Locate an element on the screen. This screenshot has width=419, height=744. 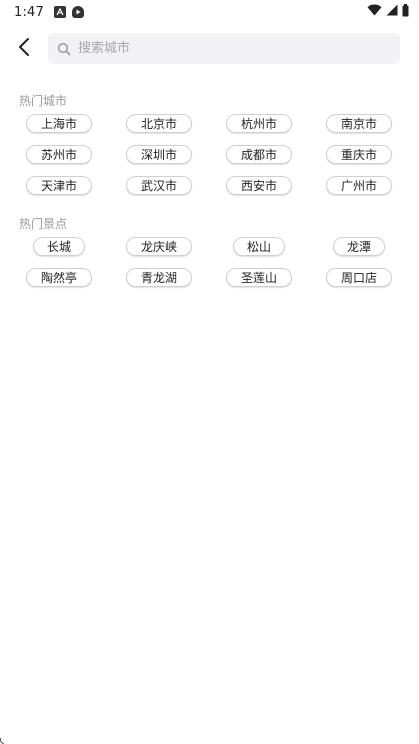
status-time: 1:47 is located at coordinates (29, 12).